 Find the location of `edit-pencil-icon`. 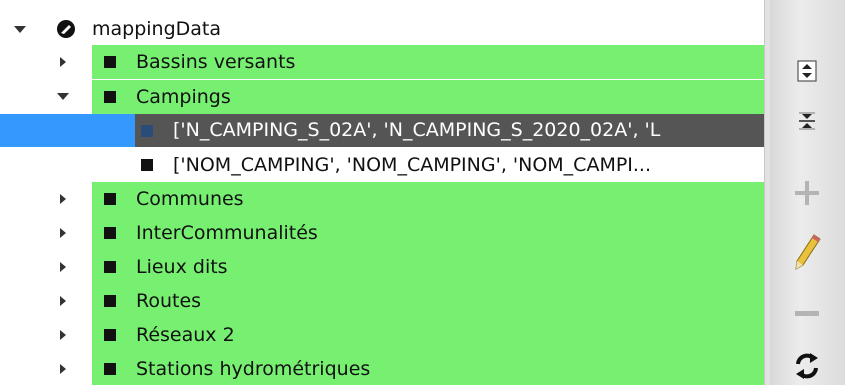

edit-pencil-icon is located at coordinates (808, 252).